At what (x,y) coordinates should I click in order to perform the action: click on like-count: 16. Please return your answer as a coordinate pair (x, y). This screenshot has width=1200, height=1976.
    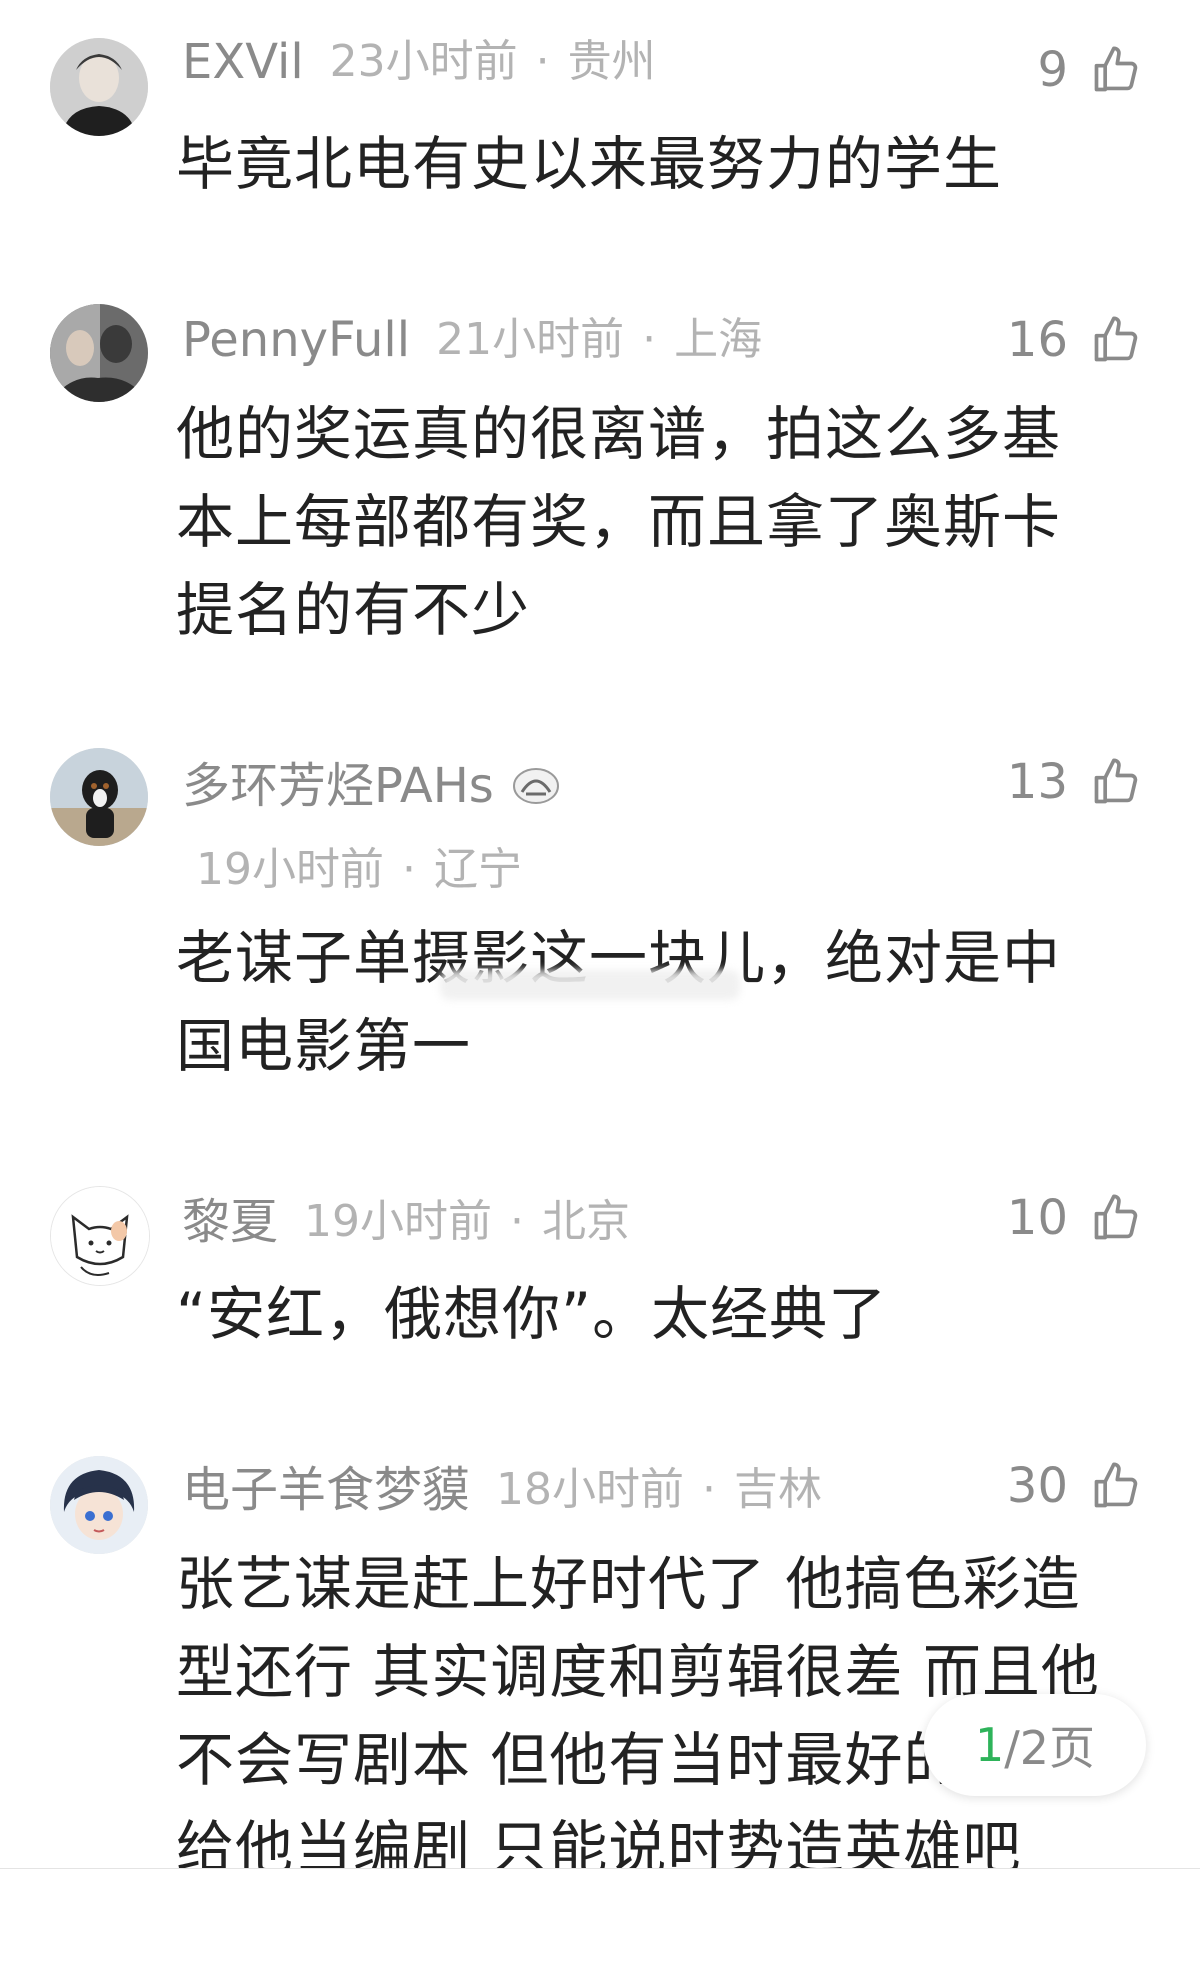
    Looking at the image, I should click on (1037, 340).